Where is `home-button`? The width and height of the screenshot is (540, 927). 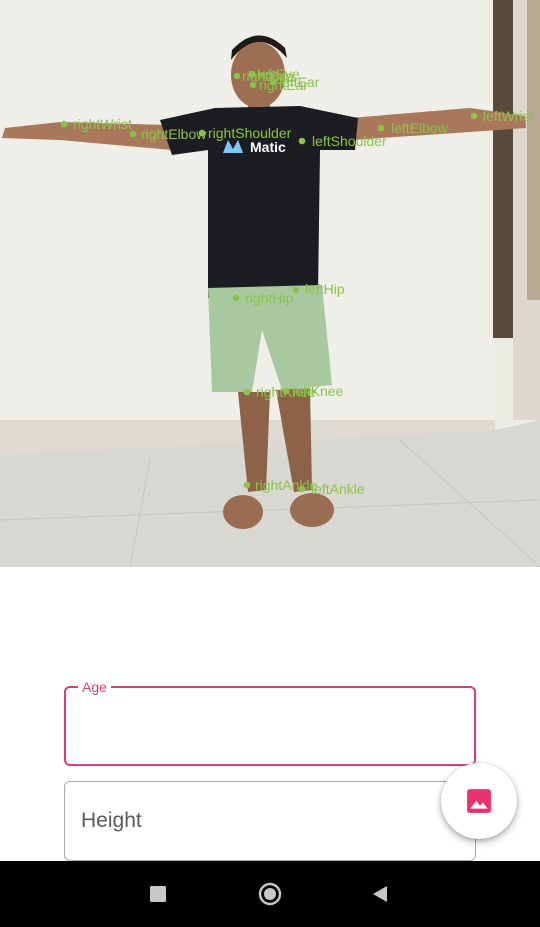 home-button is located at coordinates (270, 894).